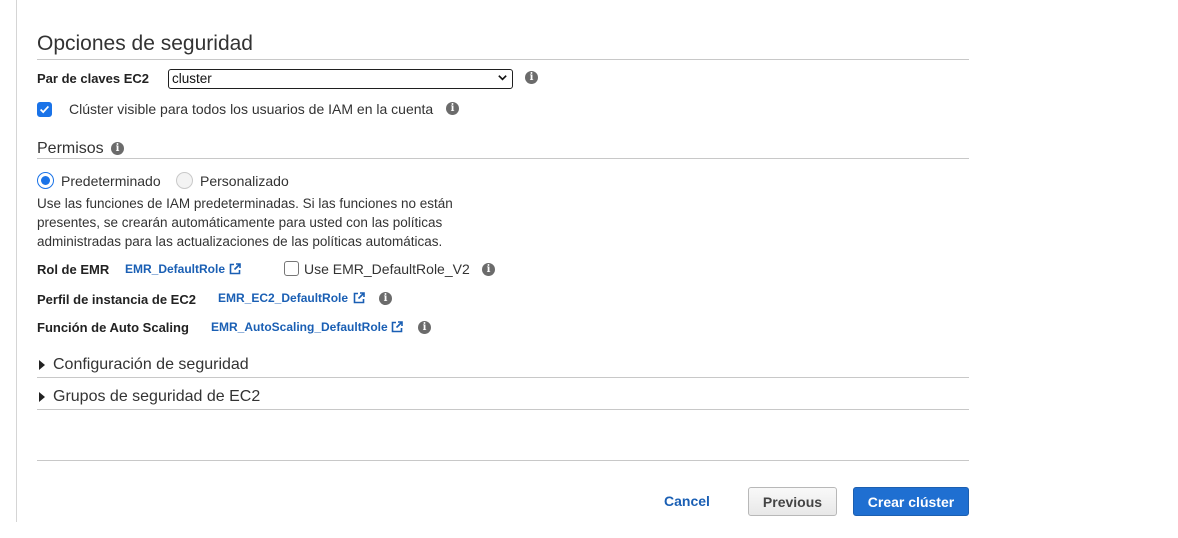 This screenshot has height=538, width=1178. I want to click on security-configuration-toggle: Configuración de seguridad, so click(151, 365).